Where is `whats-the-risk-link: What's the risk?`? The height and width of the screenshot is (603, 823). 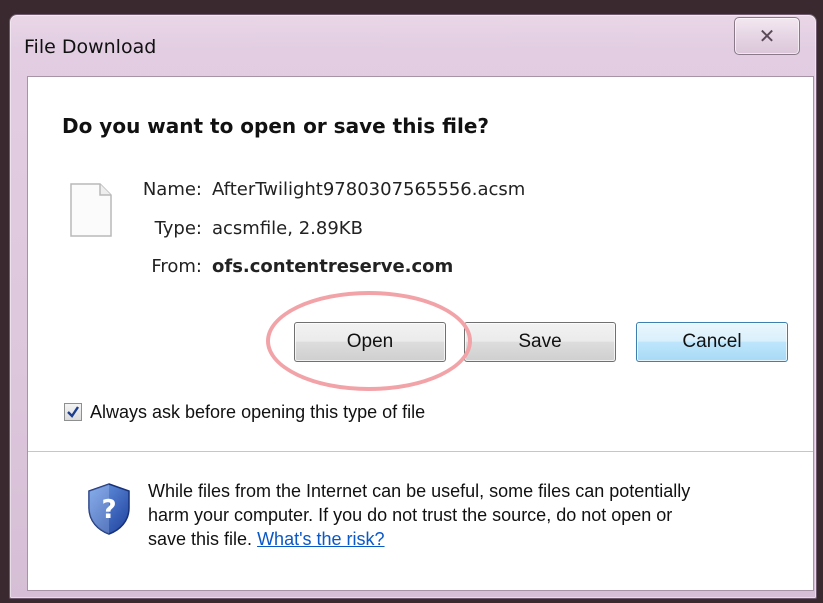 whats-the-risk-link: What's the risk? is located at coordinates (320, 539).